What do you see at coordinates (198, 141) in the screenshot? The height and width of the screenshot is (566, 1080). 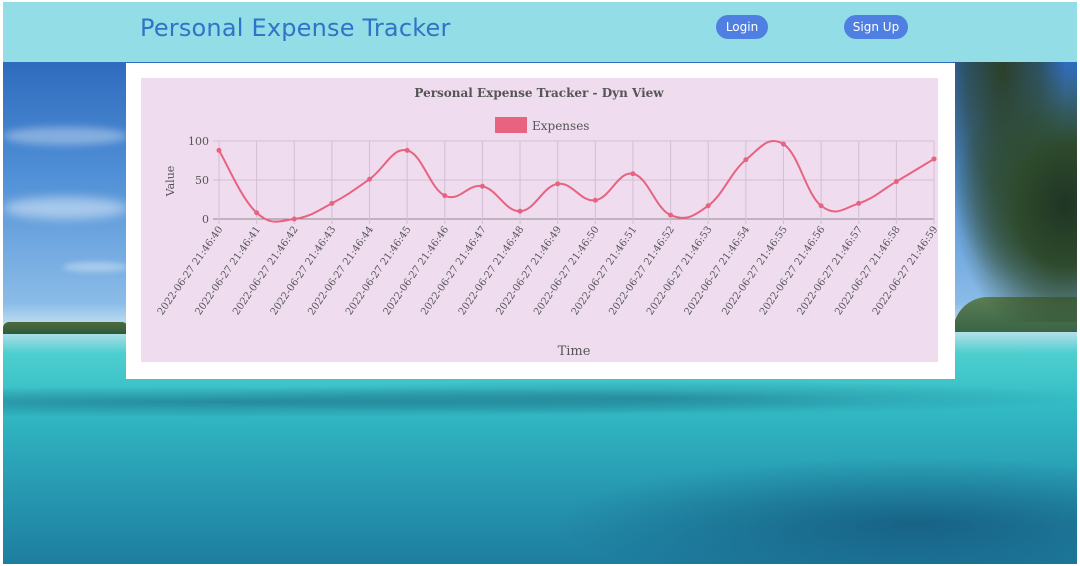 I see `y-tick-label: 100` at bounding box center [198, 141].